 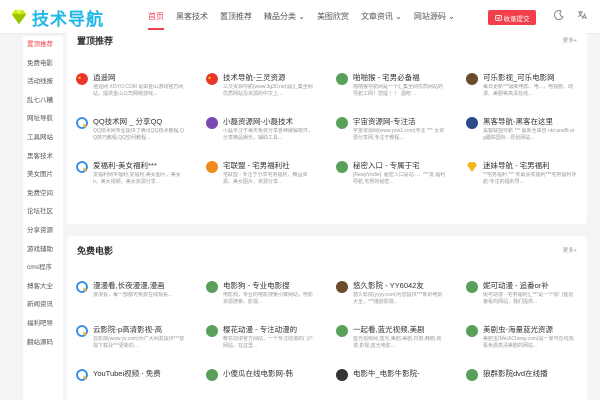 I want to click on site-title: 漫漫看,长夜漫漫,漫画, so click(x=129, y=285).